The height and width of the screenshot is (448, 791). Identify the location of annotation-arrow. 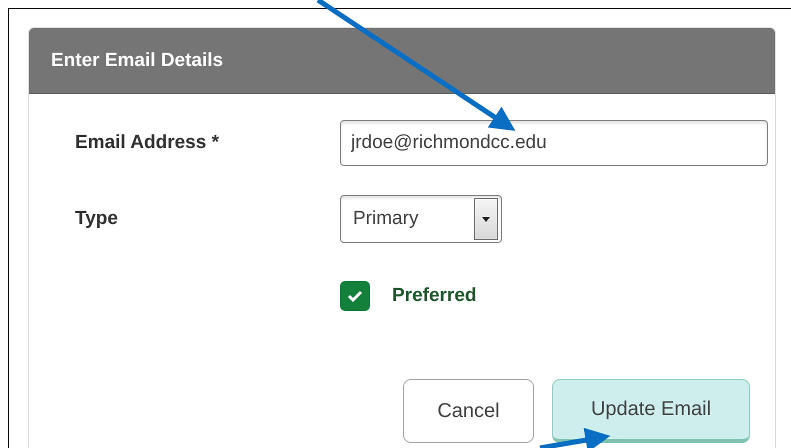
(575, 438).